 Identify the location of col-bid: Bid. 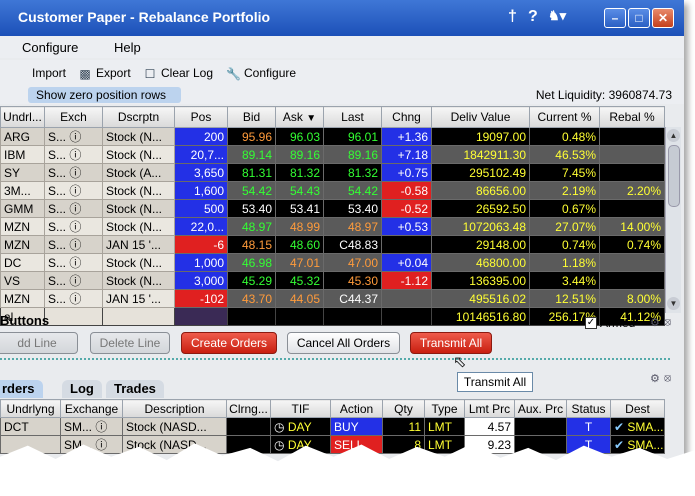
(251, 117).